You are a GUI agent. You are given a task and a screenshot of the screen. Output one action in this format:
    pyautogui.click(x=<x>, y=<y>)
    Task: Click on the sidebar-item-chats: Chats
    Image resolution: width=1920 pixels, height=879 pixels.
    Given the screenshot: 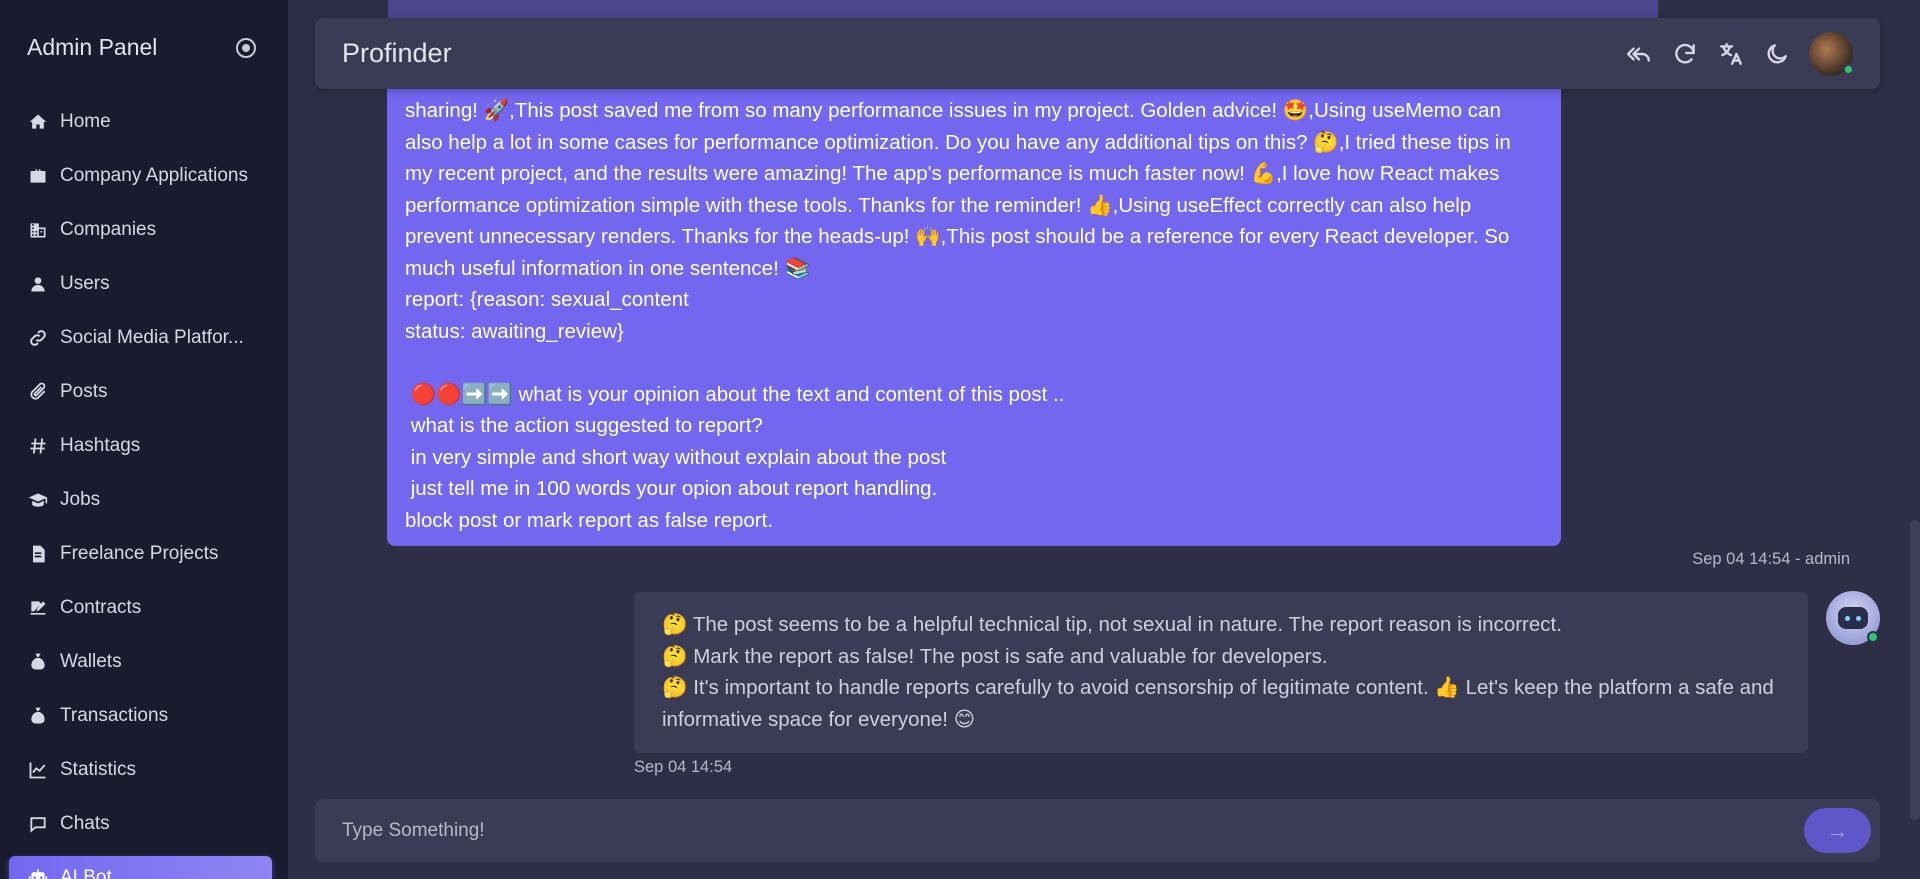 What is the action you would take?
    pyautogui.click(x=144, y=824)
    